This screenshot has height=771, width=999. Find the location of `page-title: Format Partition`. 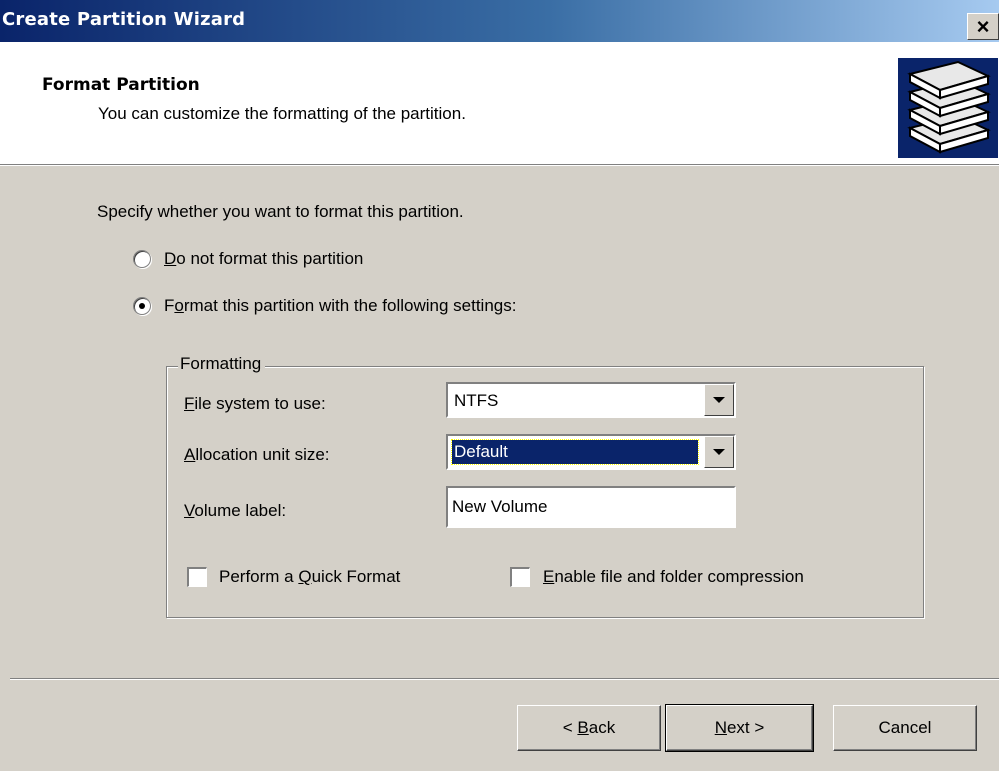

page-title: Format Partition is located at coordinates (121, 85).